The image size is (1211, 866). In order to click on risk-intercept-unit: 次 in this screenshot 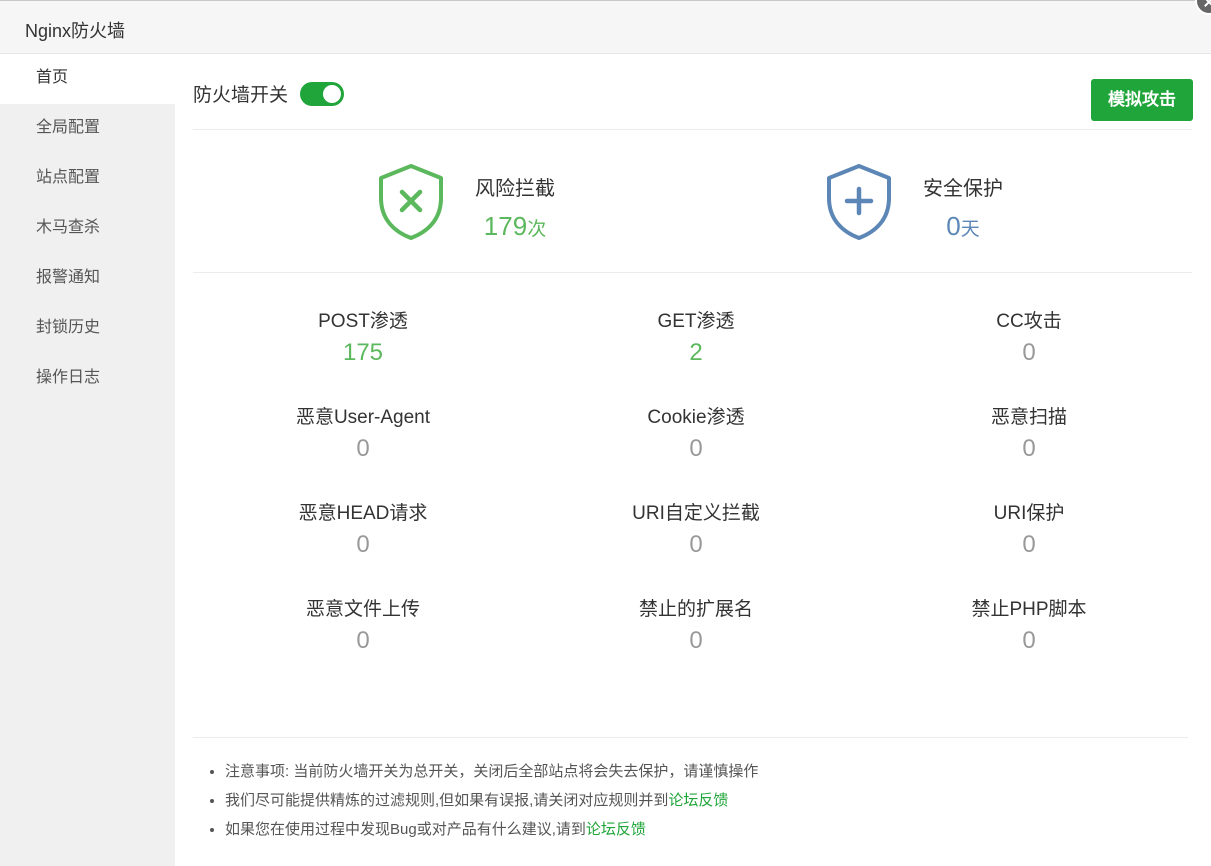, I will do `click(537, 229)`.